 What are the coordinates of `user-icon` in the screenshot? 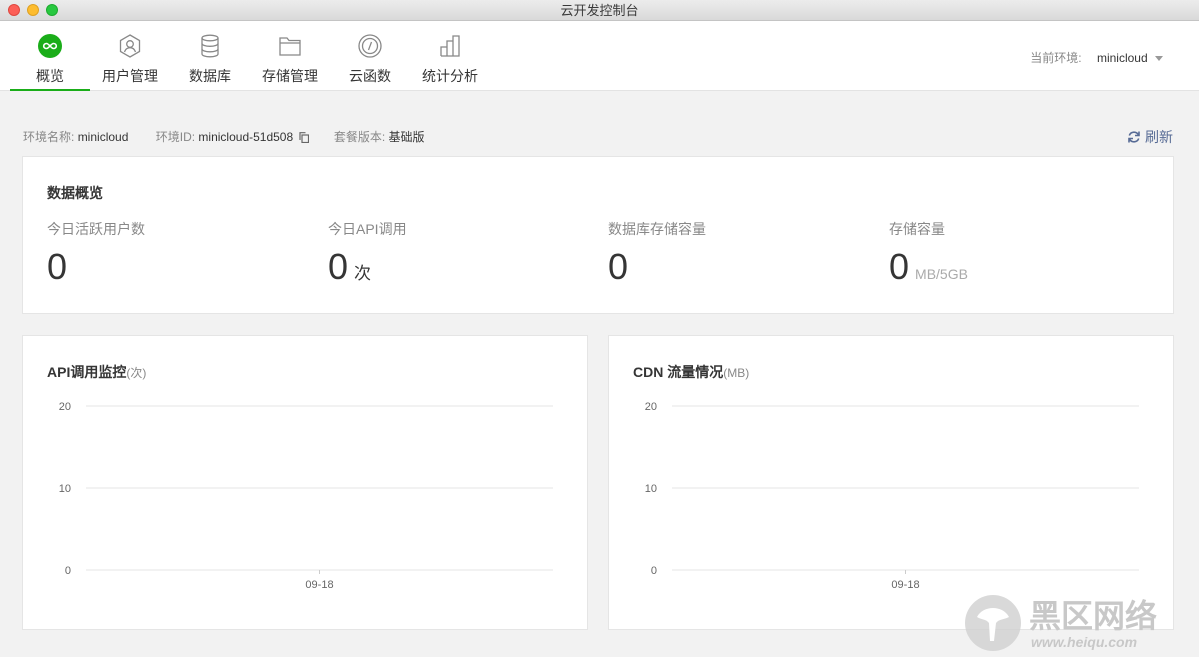 It's located at (130, 46).